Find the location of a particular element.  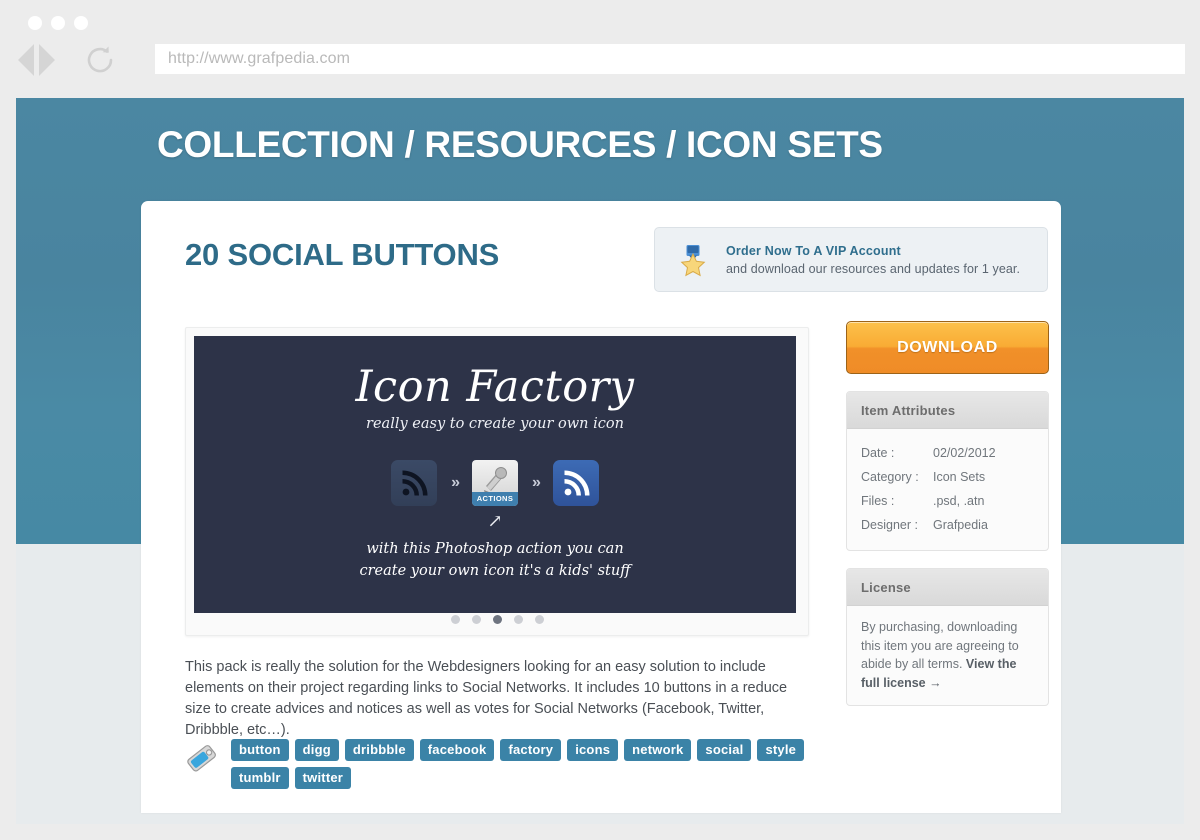

window-minimize-dot is located at coordinates (58, 23).